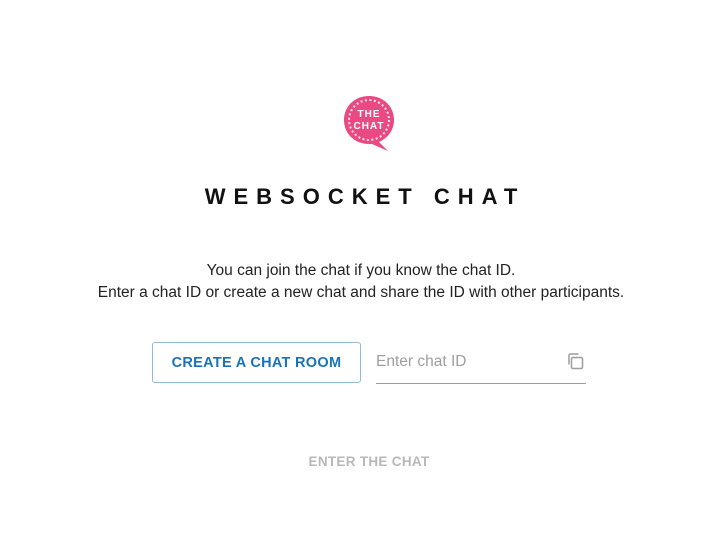 This screenshot has width=722, height=540. I want to click on create-chat-room-button: CREATE A CHAT ROOM, so click(256, 362).